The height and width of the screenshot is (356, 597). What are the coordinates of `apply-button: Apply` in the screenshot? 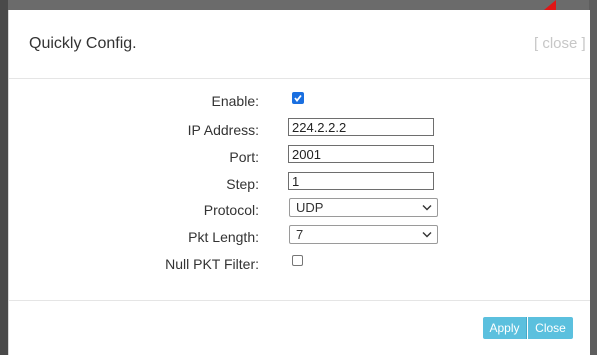 It's located at (505, 328).